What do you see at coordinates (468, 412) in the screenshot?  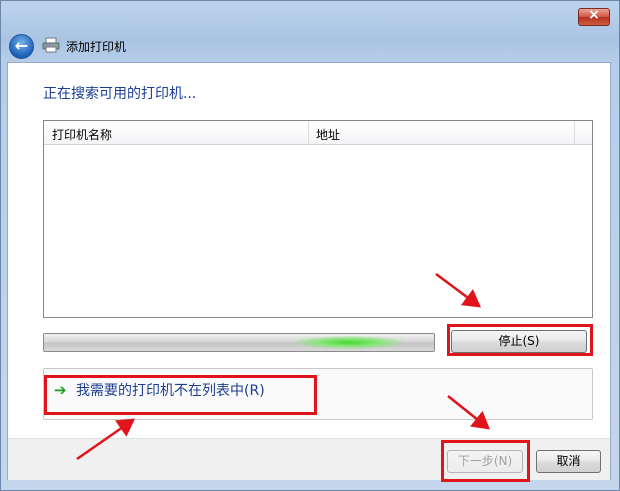 I see `annotation-arrow-next` at bounding box center [468, 412].